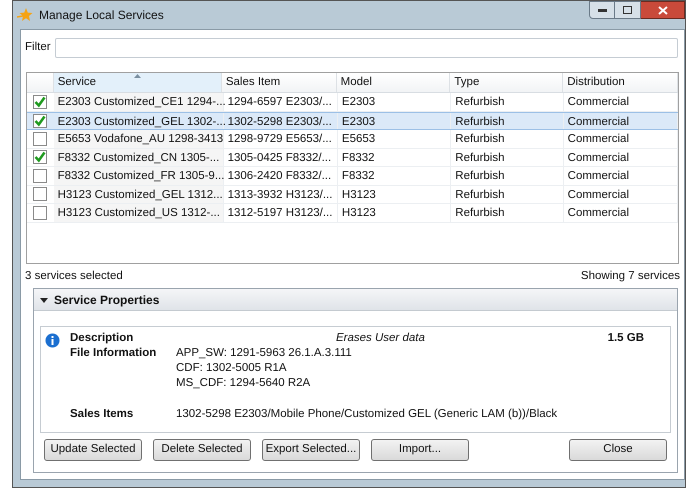 Image resolution: width=686 pixels, height=488 pixels. I want to click on table-row: E2303 Customized_GEL 1302-...1302-5298 E2303/... E2303 Refurbish Commercial, so click(352, 121).